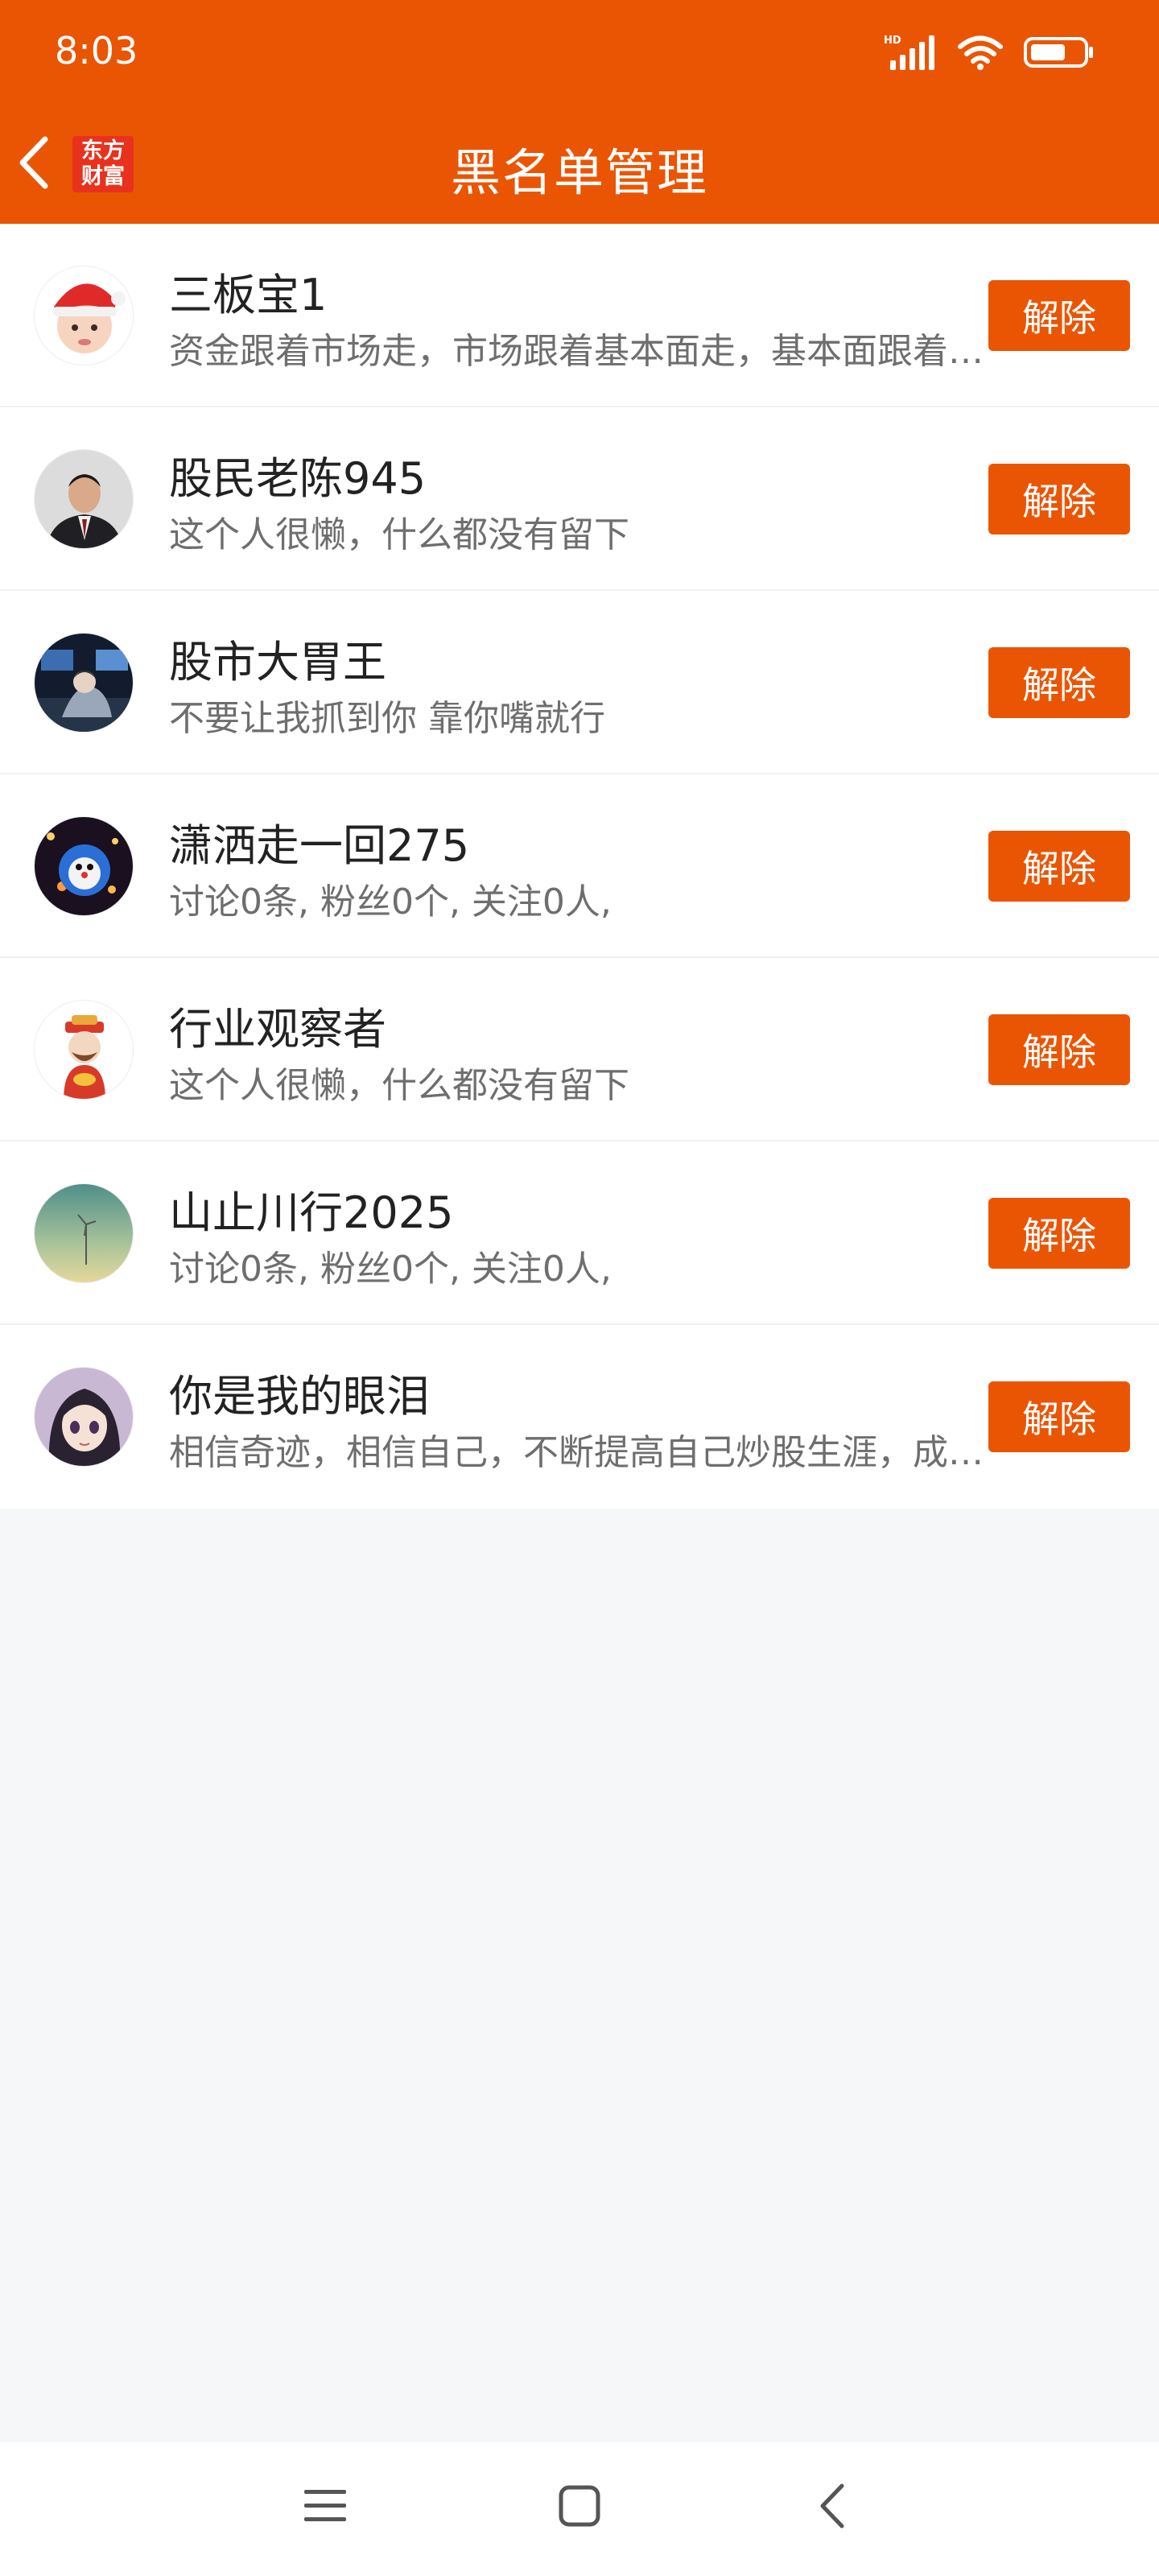 The width and height of the screenshot is (1159, 2576). I want to click on list-item: 你是我的眼泪 相信奇迹，相信自己，不断提高自己炒股生涯，成就梦想 解除, so click(579, 1417).